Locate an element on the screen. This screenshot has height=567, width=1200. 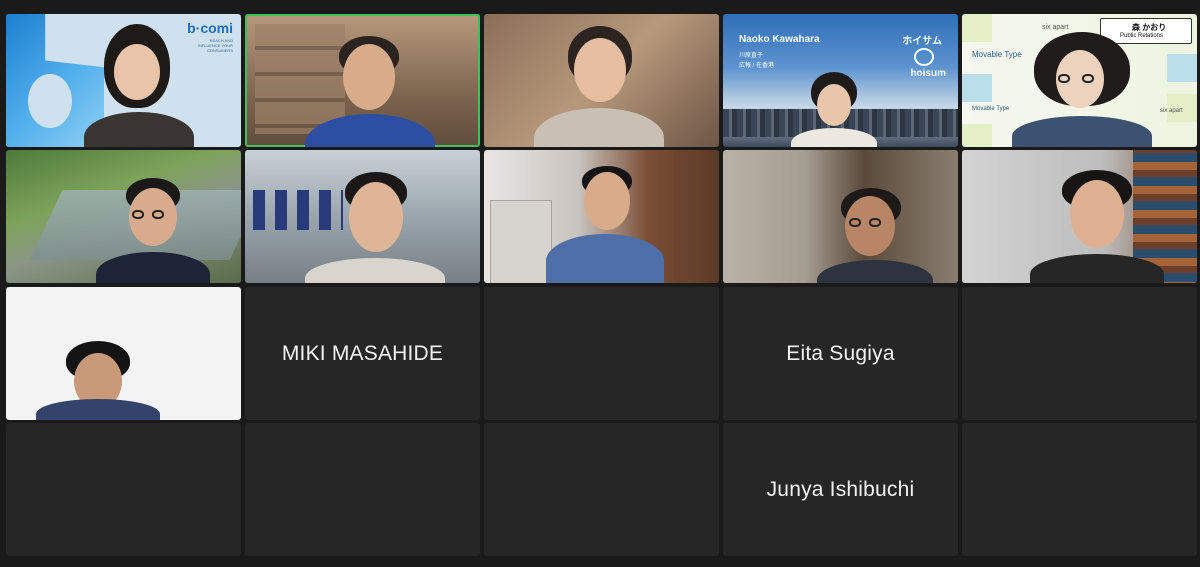
smile-logo-icon is located at coordinates (924, 57).